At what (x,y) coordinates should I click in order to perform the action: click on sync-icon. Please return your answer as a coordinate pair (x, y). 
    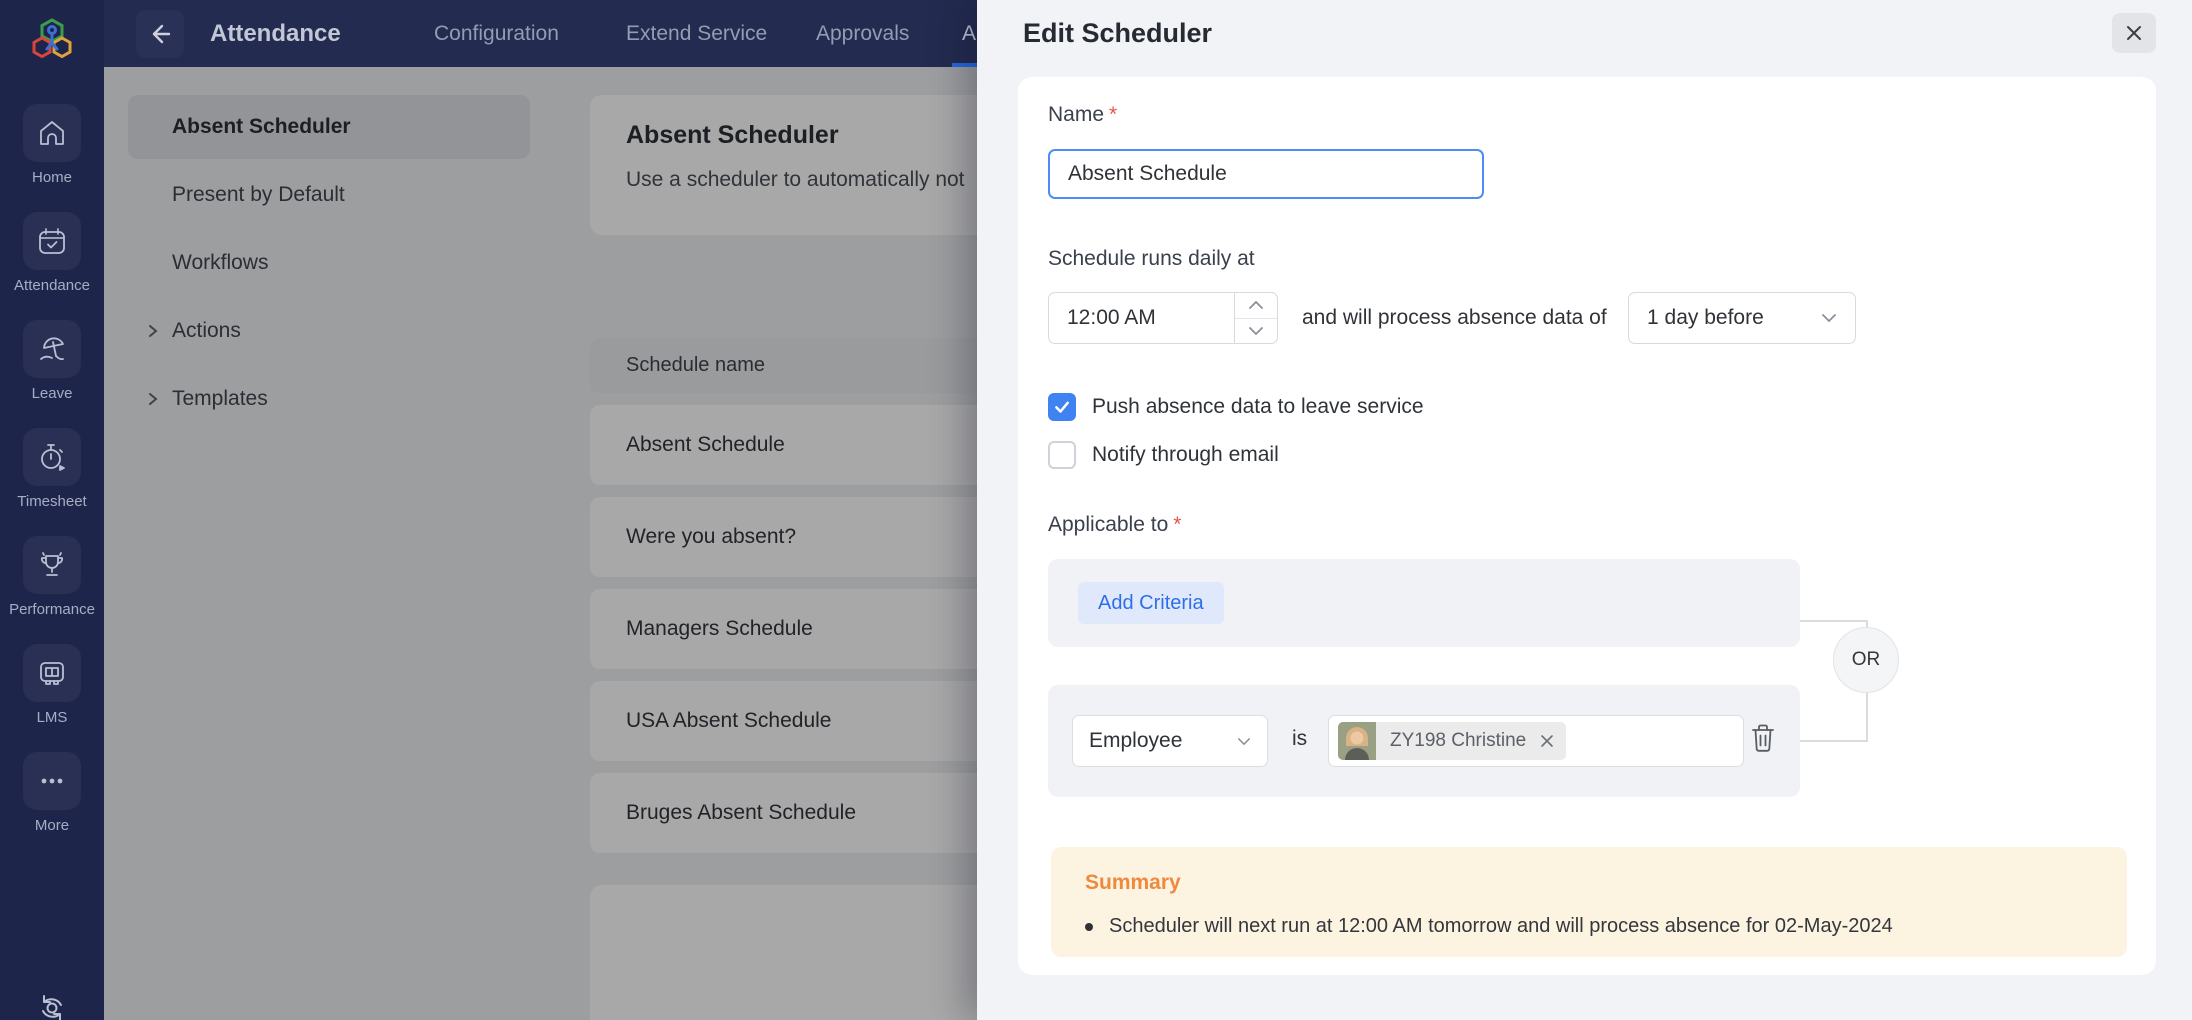
    Looking at the image, I should click on (52, 1004).